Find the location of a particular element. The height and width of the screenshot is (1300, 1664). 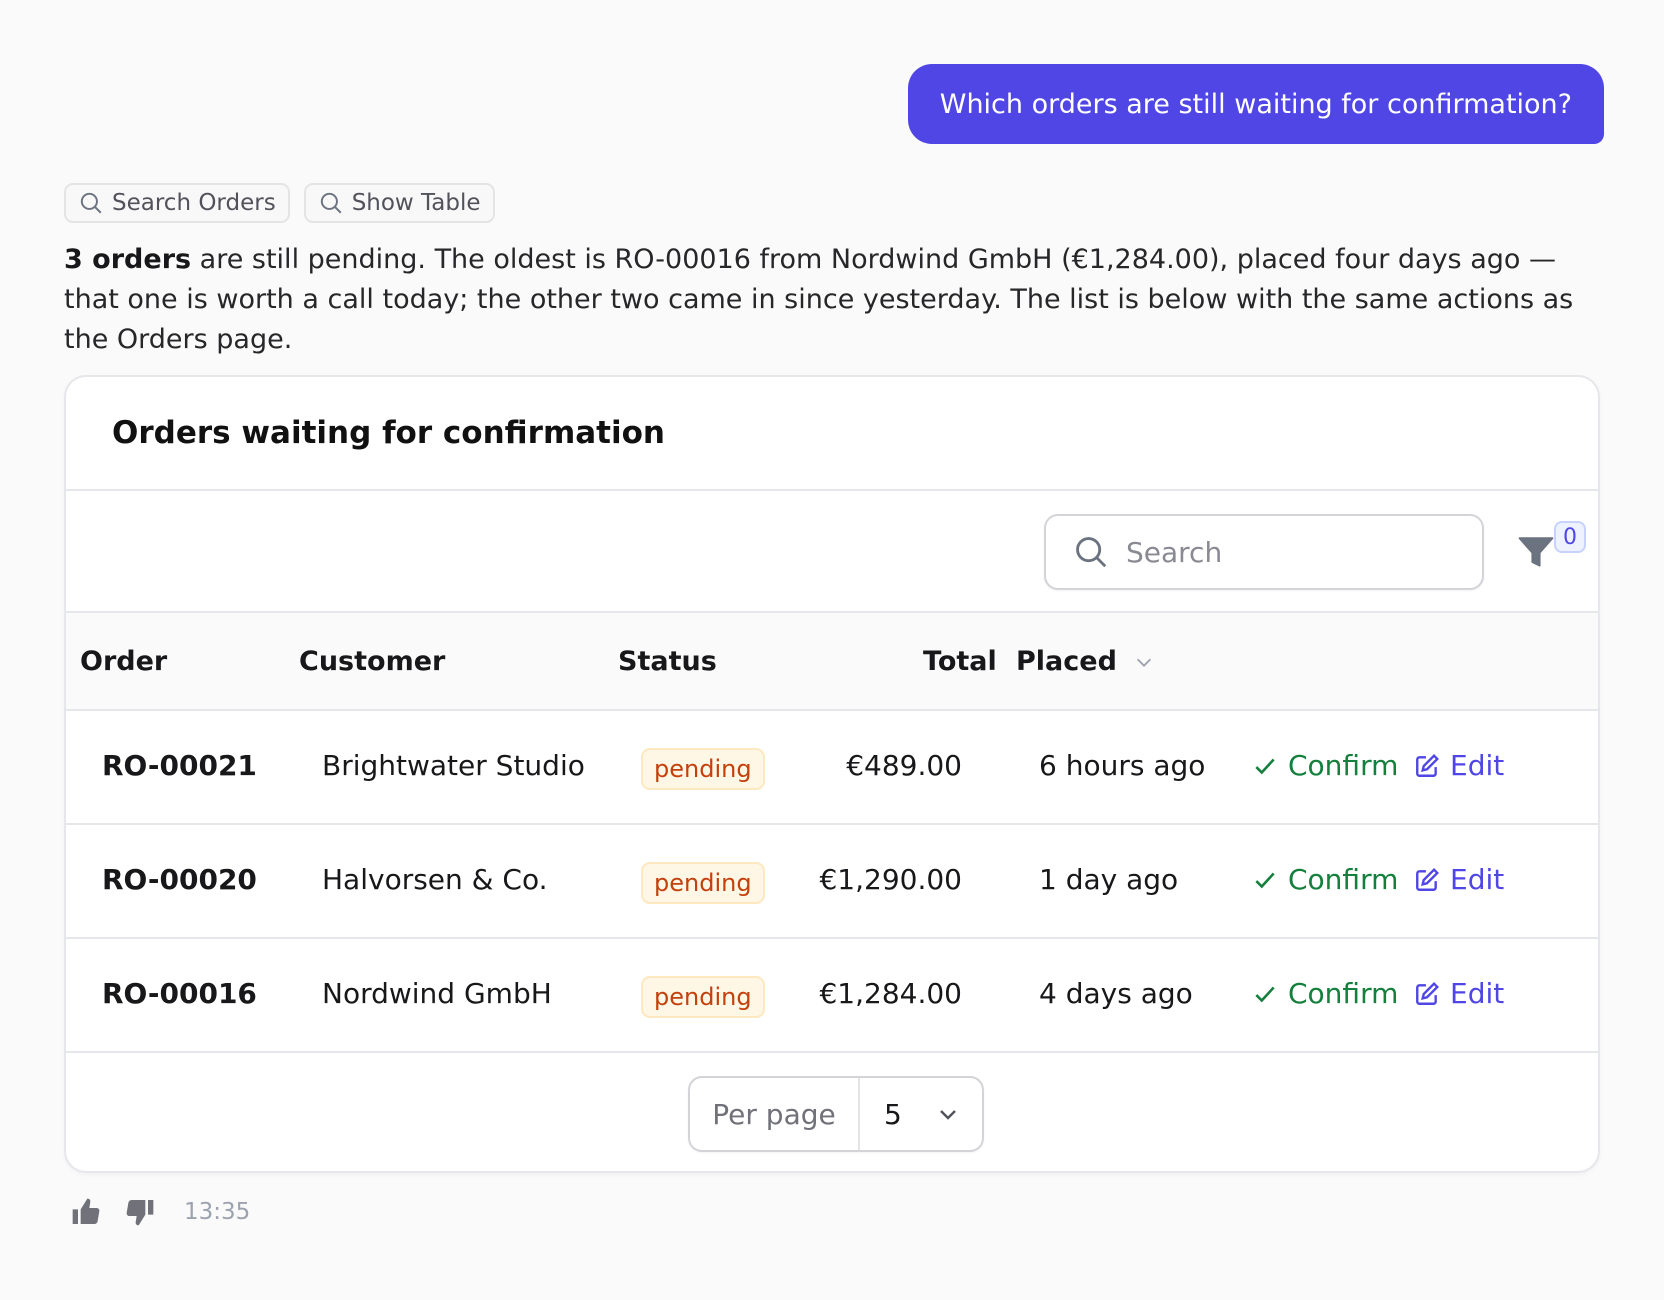

search-box is located at coordinates (1264, 552).